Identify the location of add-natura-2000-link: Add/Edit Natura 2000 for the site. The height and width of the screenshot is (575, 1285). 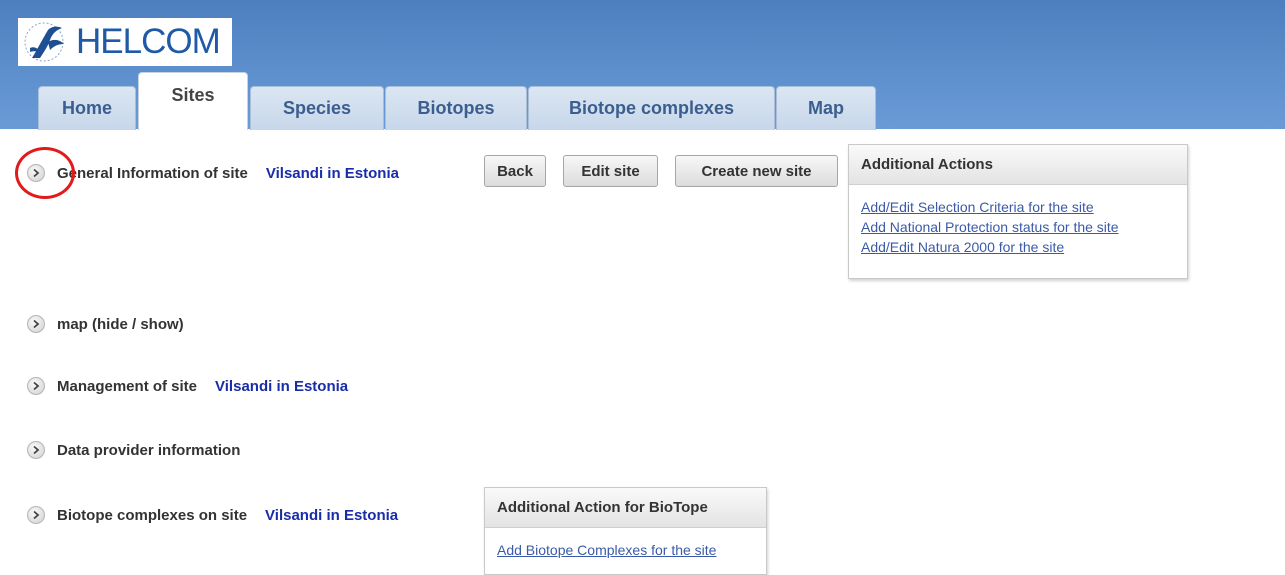
(1024, 247).